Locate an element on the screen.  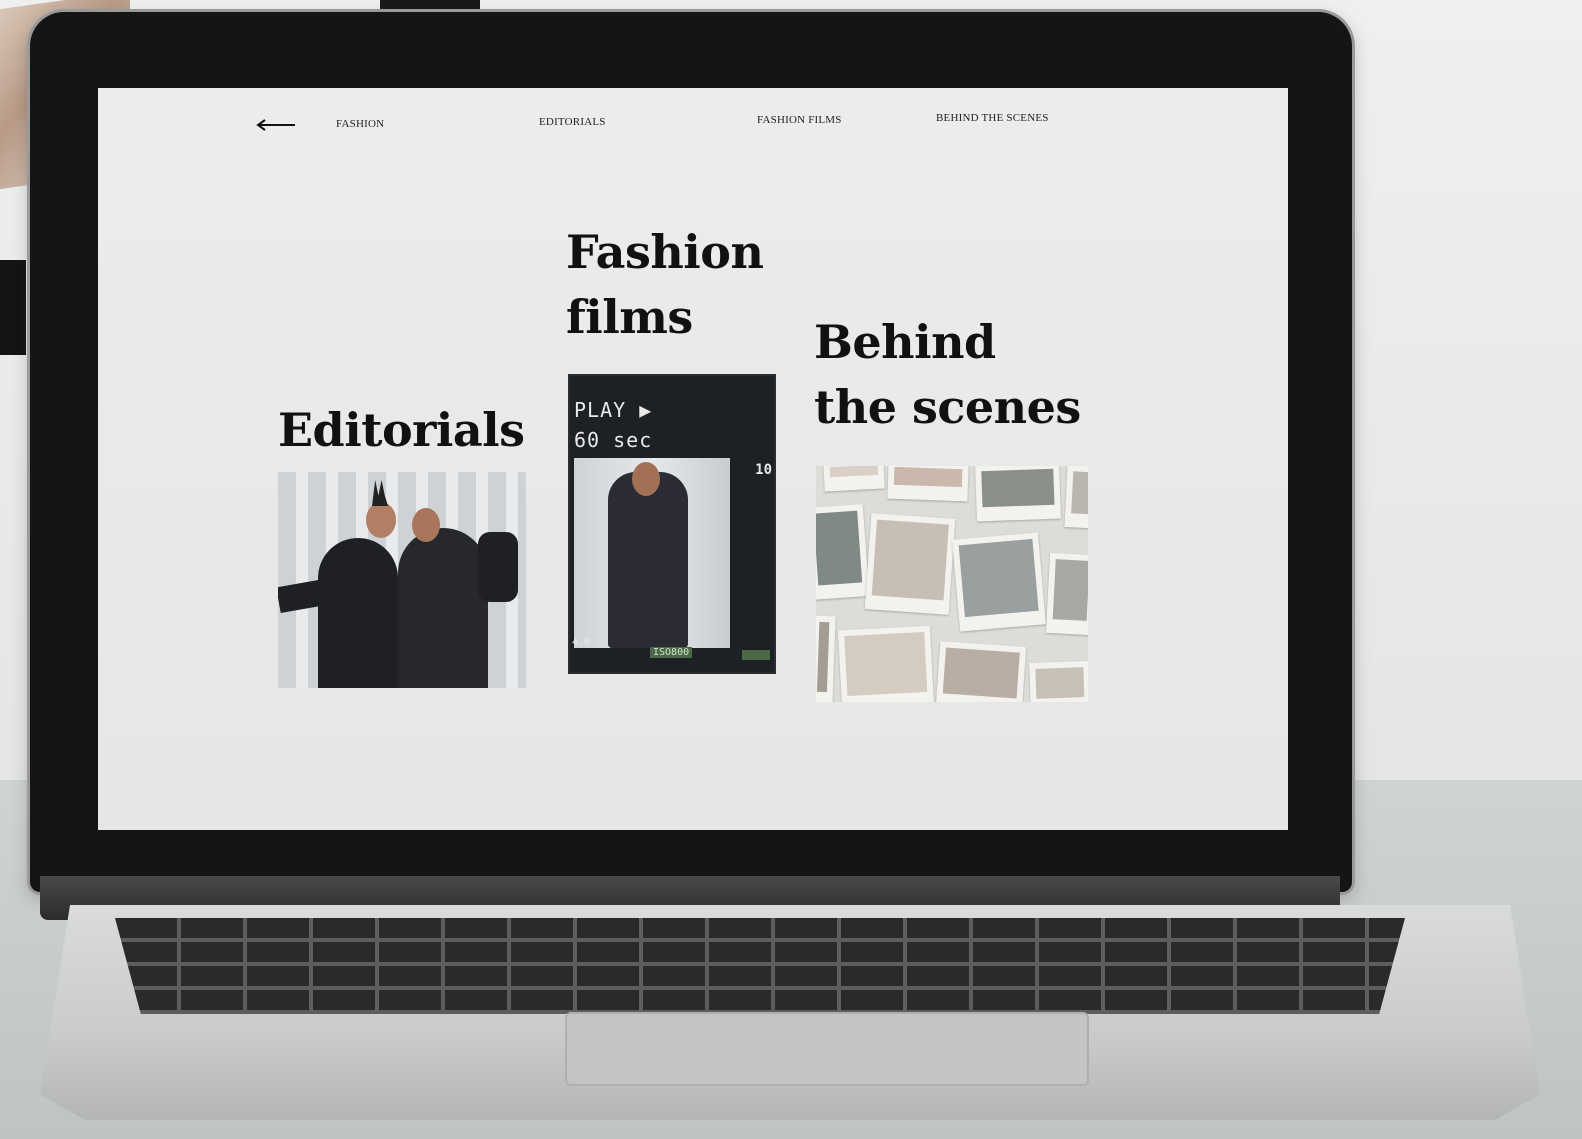
editorials-heading: Editorials is located at coordinates (401, 430).